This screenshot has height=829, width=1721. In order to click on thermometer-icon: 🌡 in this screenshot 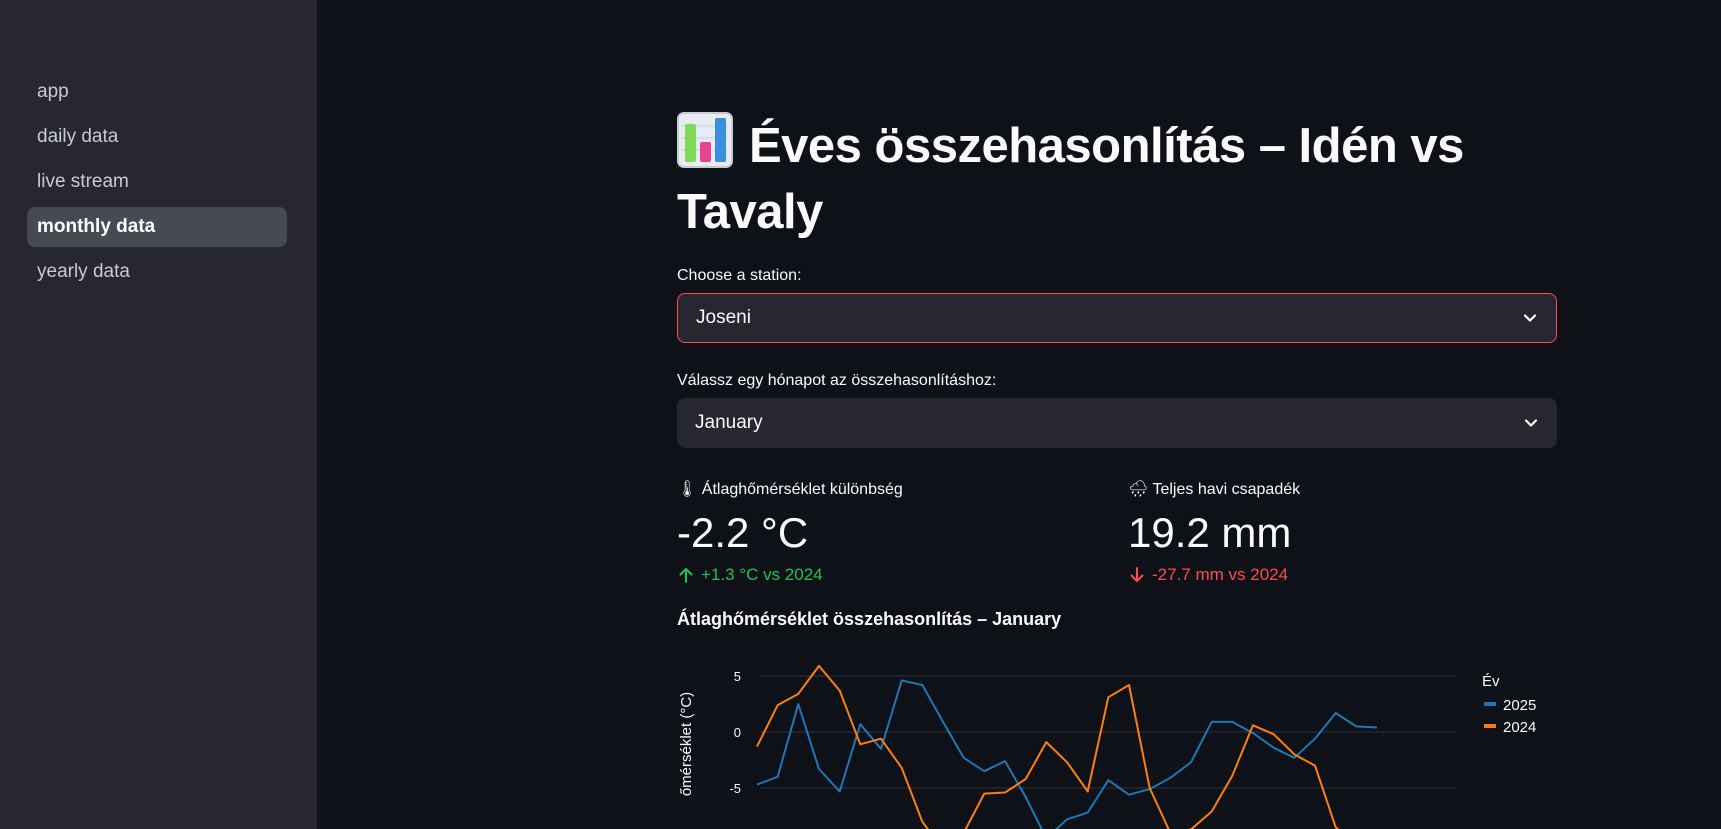, I will do `click(687, 489)`.